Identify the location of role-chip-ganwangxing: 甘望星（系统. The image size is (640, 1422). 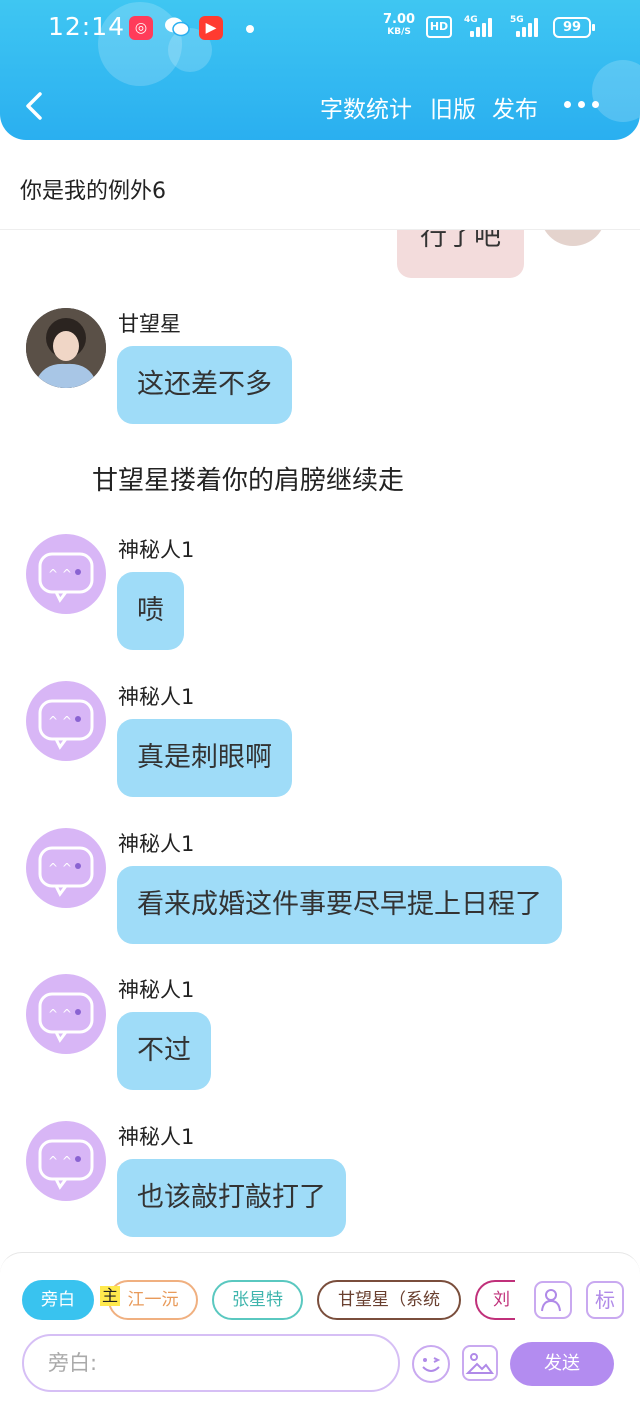
(389, 1300).